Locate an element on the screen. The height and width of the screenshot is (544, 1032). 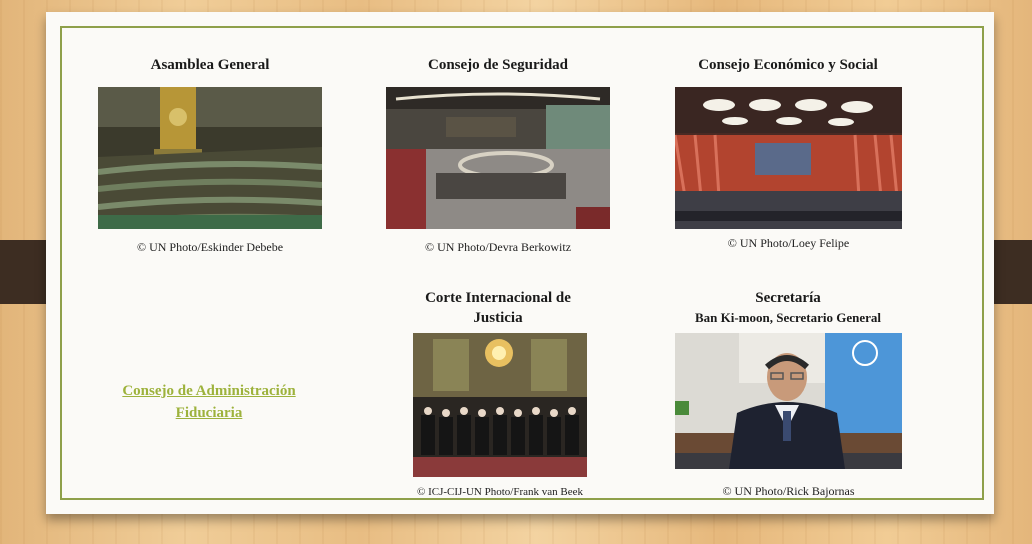
trusteeship-link-line1: Consejo de Administración is located at coordinates (209, 391).